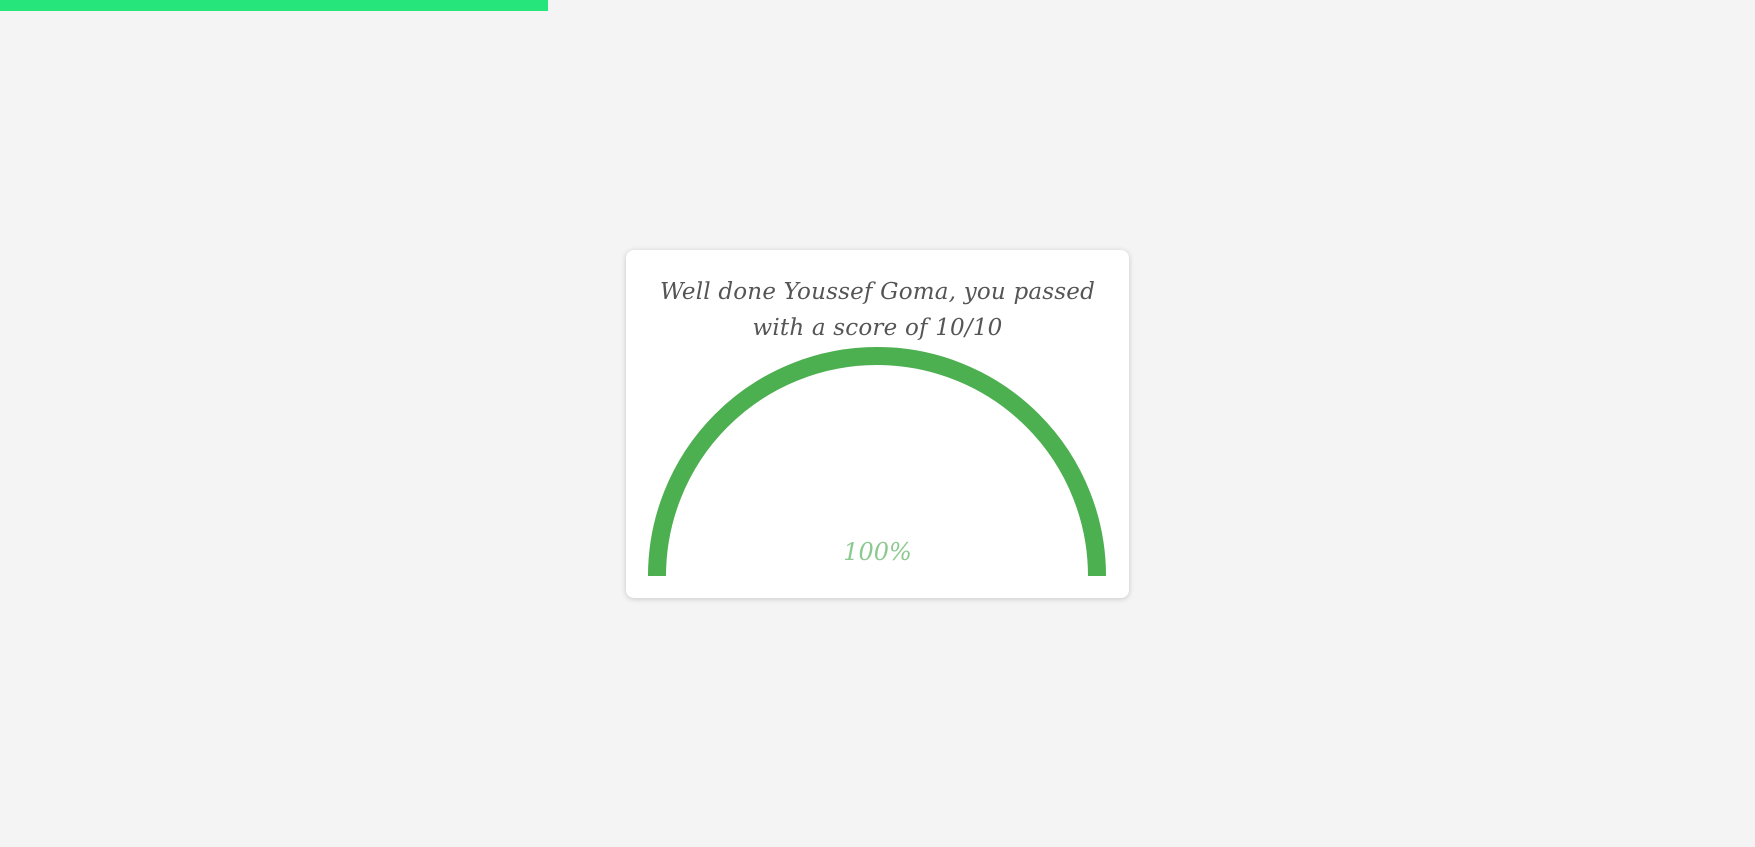 This screenshot has height=847, width=1755. I want to click on quiz-progress-bar, so click(877, 5).